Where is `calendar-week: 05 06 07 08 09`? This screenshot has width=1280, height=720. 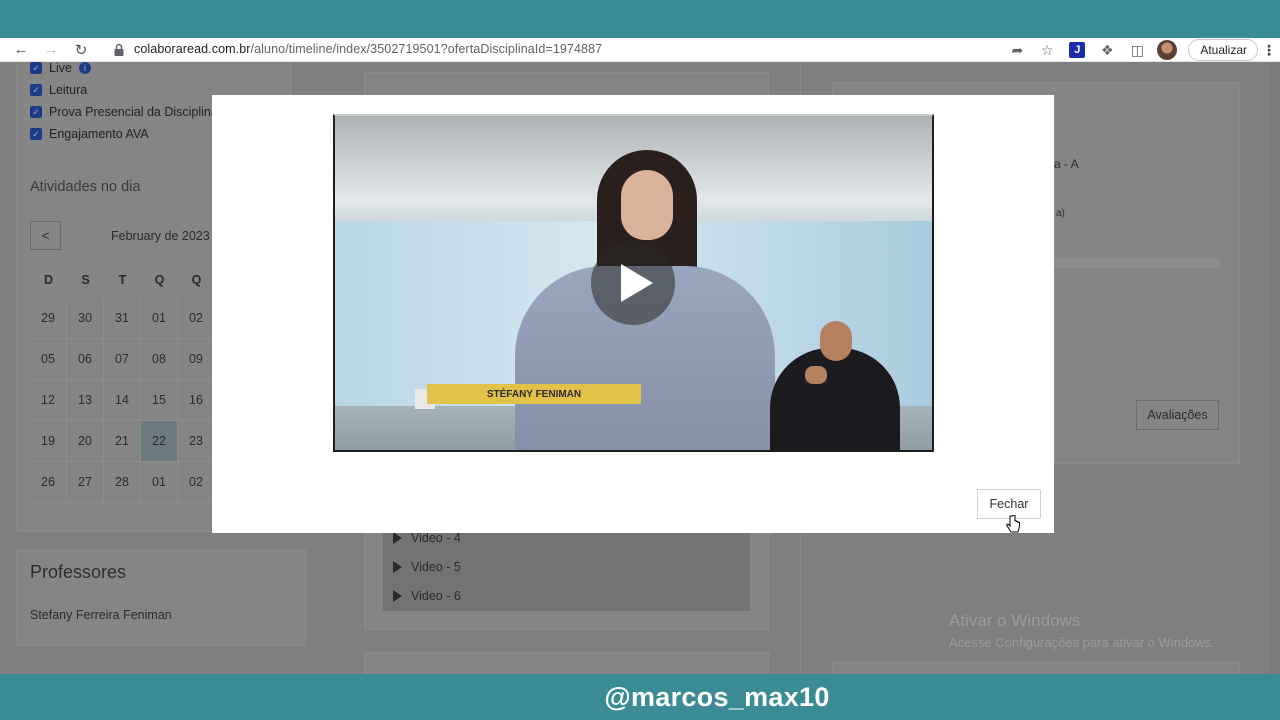 calendar-week: 05 06 07 08 09 is located at coordinates (122, 359).